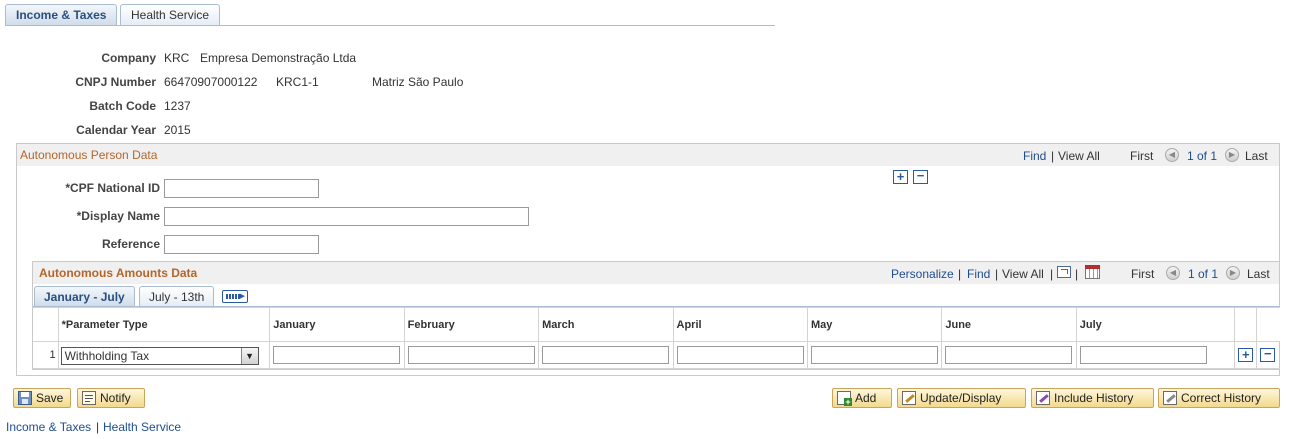 The width and height of the screenshot is (1292, 439). Describe the element at coordinates (235, 296) in the screenshot. I see `show-all-columns-icon: ▶` at that location.